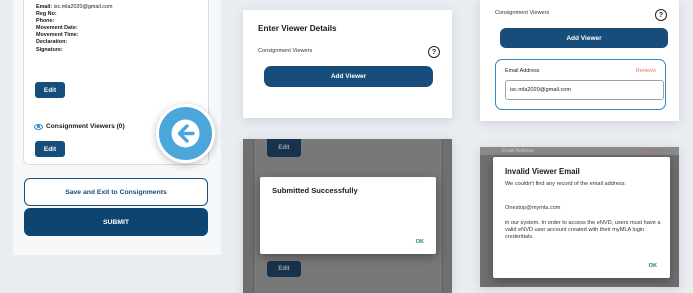 The height and width of the screenshot is (293, 693). Describe the element at coordinates (74, 7) in the screenshot. I see `detail-email: Email: isc.mla2020@gmail.com` at that location.